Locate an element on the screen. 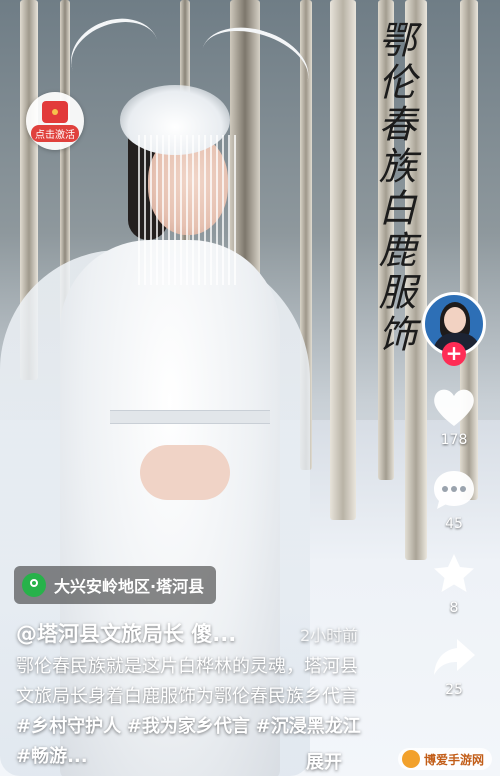 The width and height of the screenshot is (500, 776). post-time: 2小时前 is located at coordinates (329, 635).